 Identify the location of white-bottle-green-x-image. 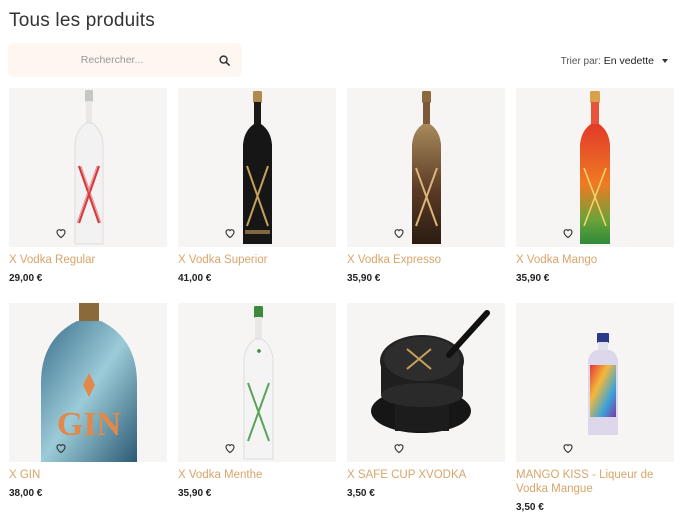
(258, 383).